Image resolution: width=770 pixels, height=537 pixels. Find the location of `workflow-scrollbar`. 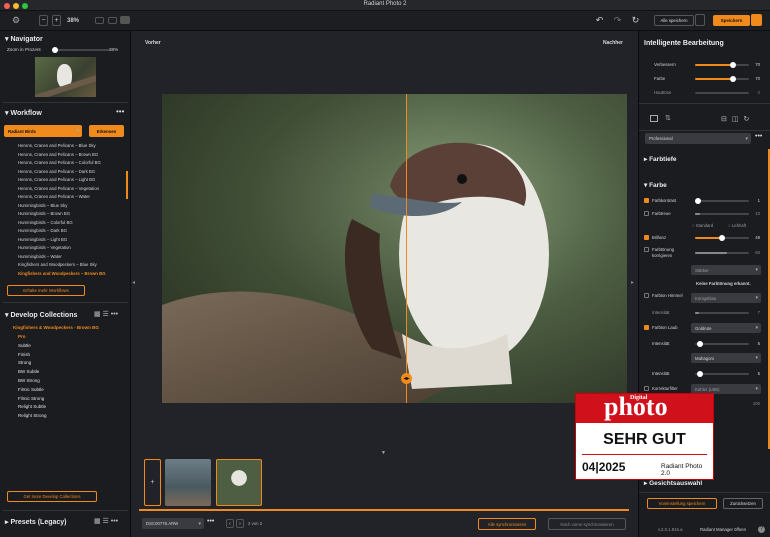

workflow-scrollbar is located at coordinates (127, 185).